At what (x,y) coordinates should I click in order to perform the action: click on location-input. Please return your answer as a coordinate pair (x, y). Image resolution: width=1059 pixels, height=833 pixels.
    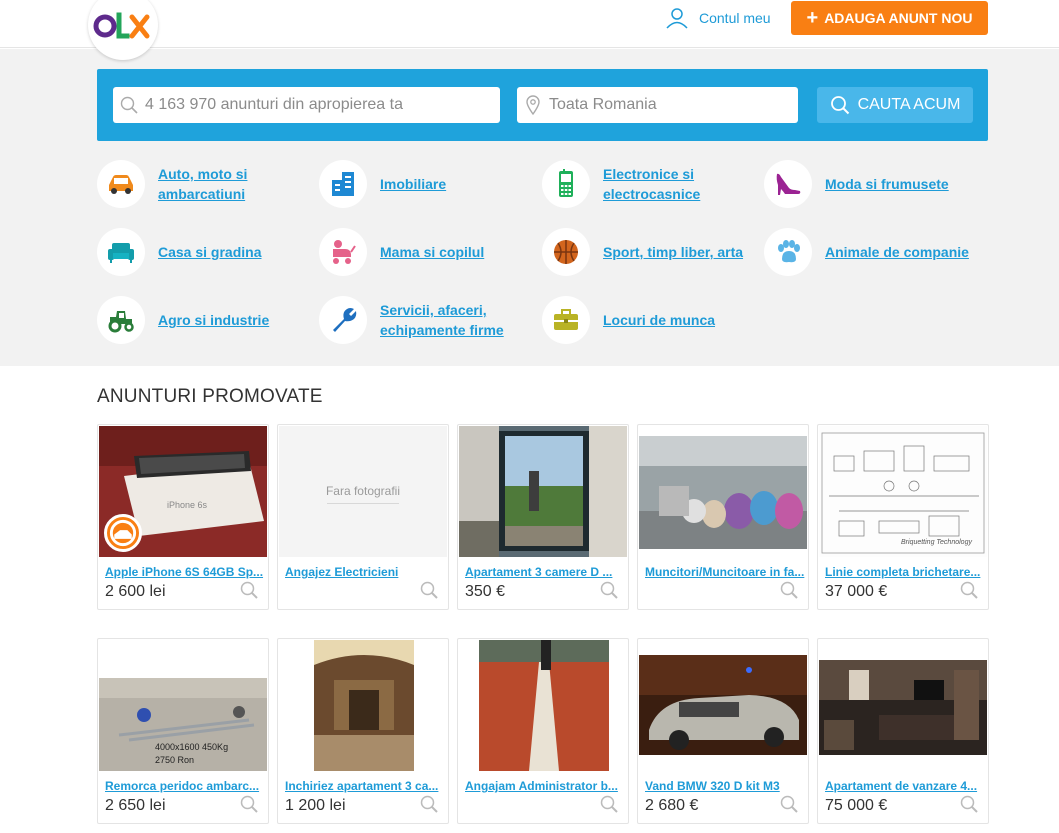
    Looking at the image, I should click on (673, 105).